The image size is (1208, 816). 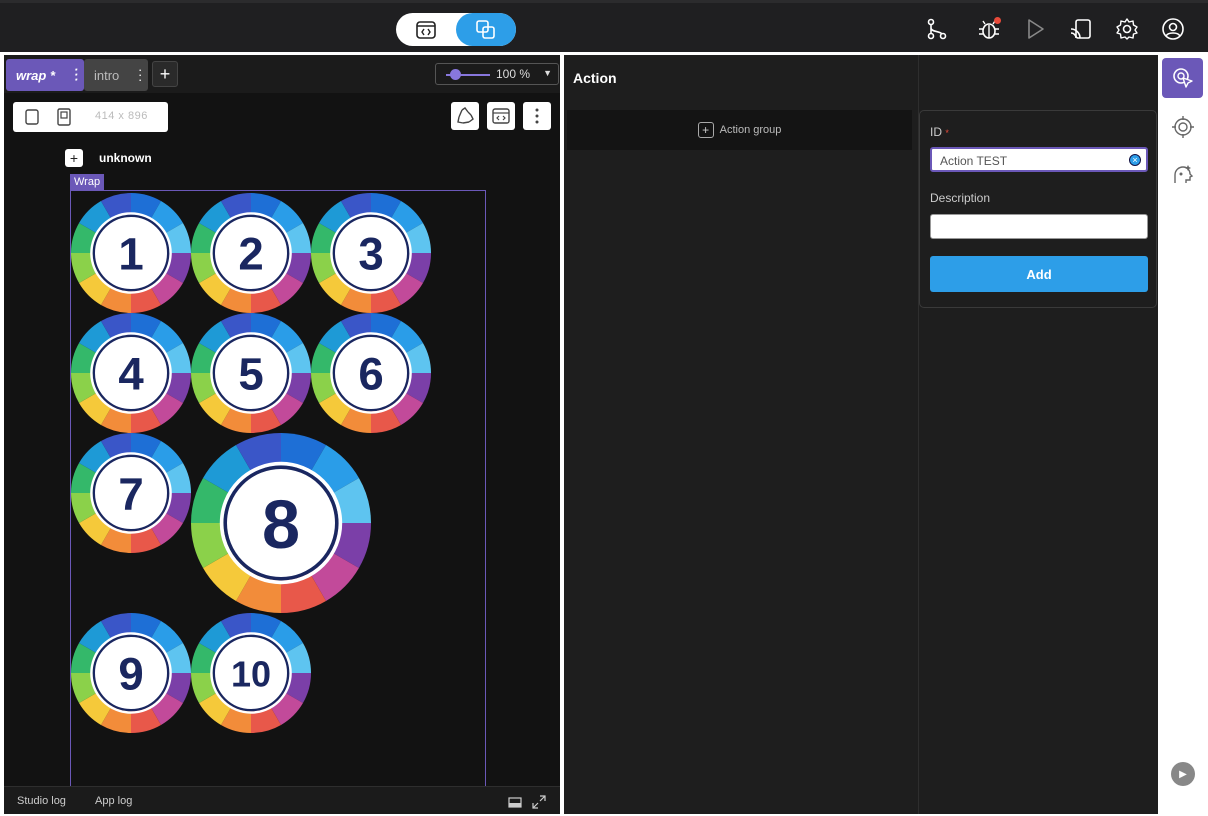 I want to click on expand-icon, so click(x=539, y=802).